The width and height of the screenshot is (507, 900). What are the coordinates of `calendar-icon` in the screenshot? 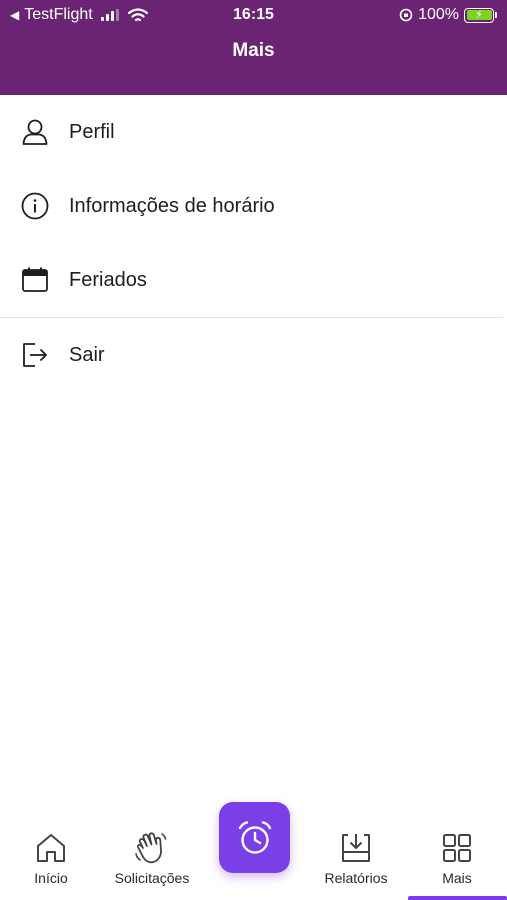 It's located at (35, 280).